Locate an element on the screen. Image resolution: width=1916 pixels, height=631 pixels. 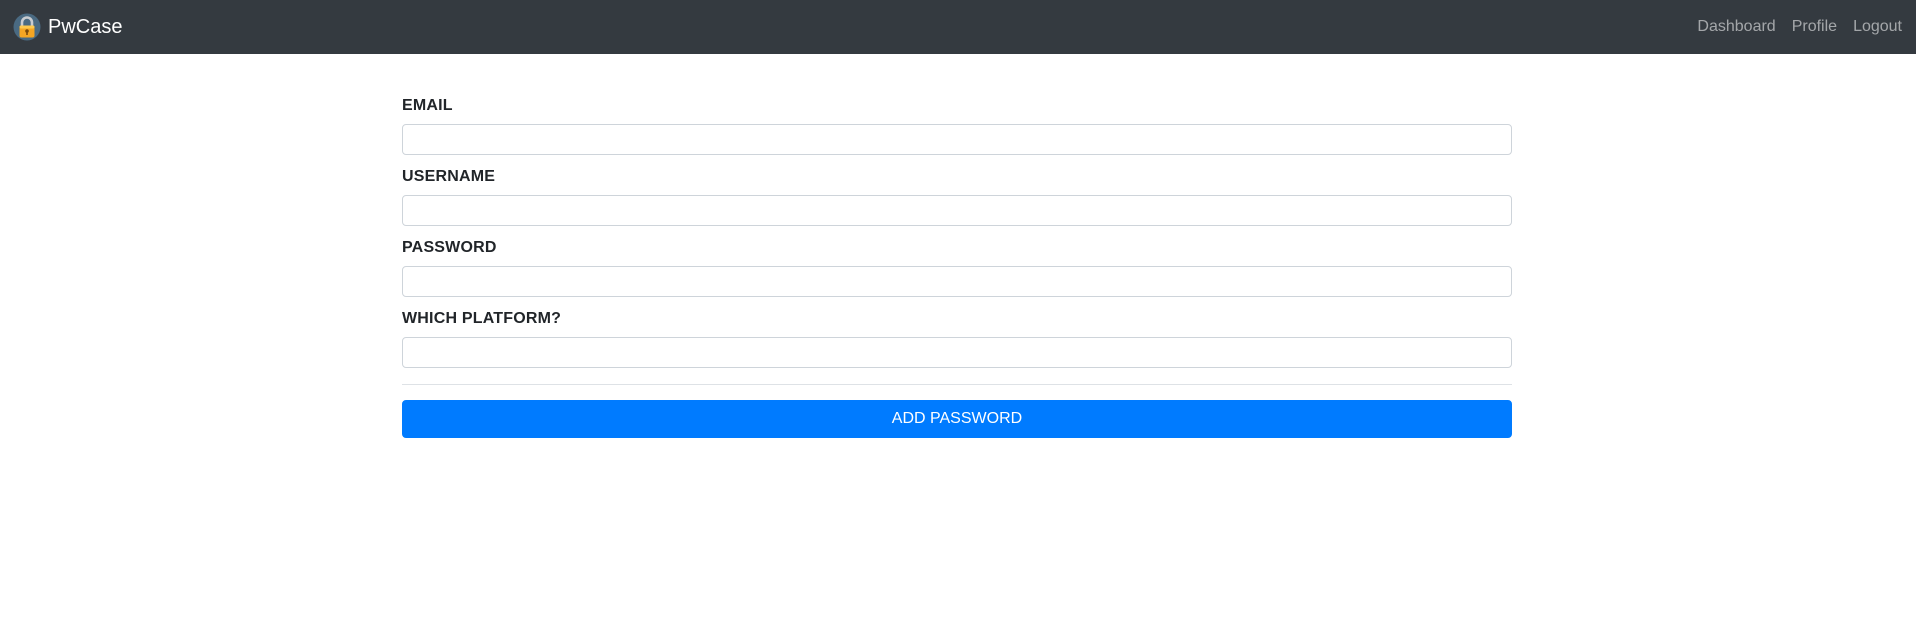
brand-name: PwCase is located at coordinates (85, 27).